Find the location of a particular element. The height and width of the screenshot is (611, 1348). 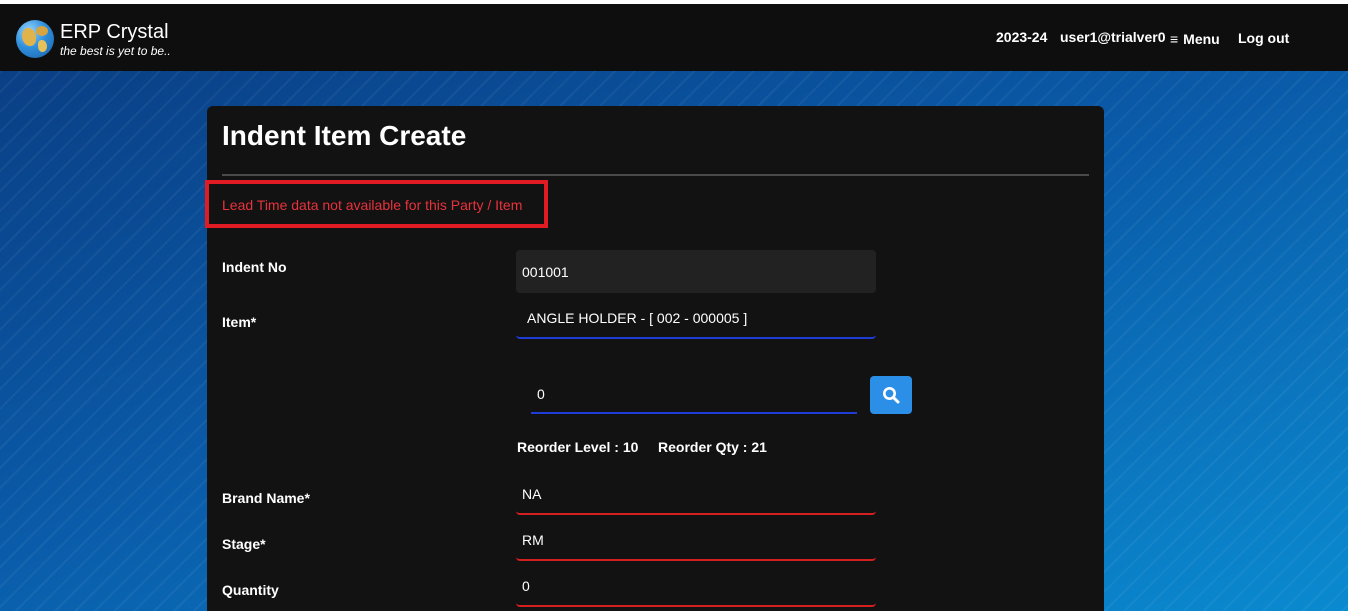

brand-name-input: NA is located at coordinates (696, 495).